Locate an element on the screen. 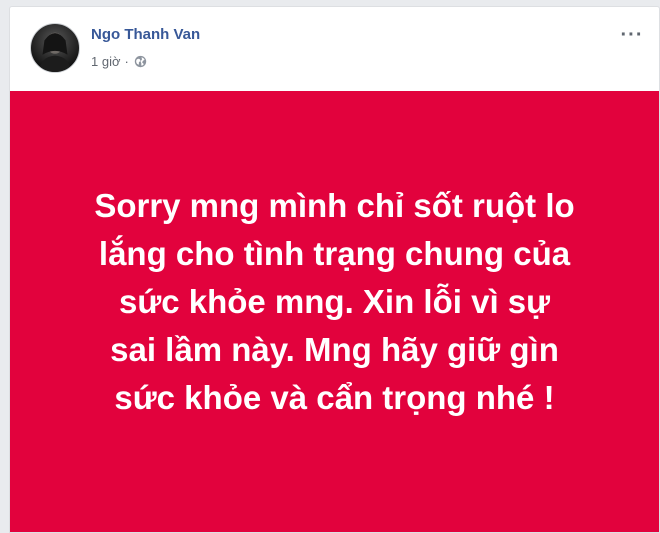 The width and height of the screenshot is (660, 533). post-message-line: sai lầm này. Mng hãy giữ gìn is located at coordinates (334, 349).